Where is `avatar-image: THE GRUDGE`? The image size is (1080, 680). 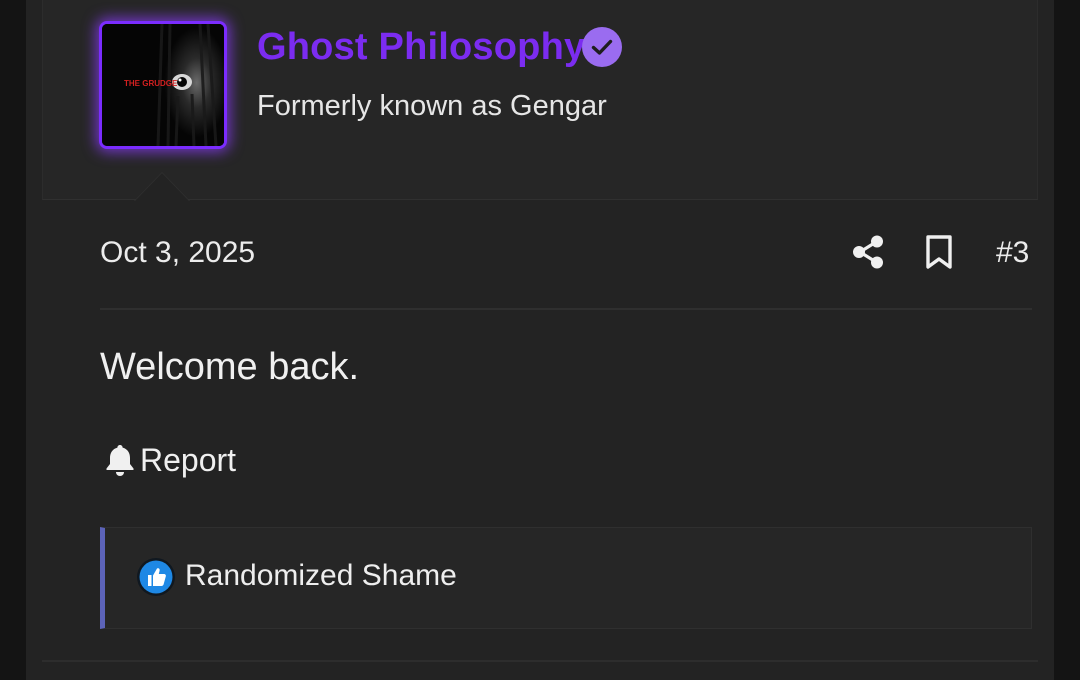
avatar-image: THE GRUDGE is located at coordinates (163, 85).